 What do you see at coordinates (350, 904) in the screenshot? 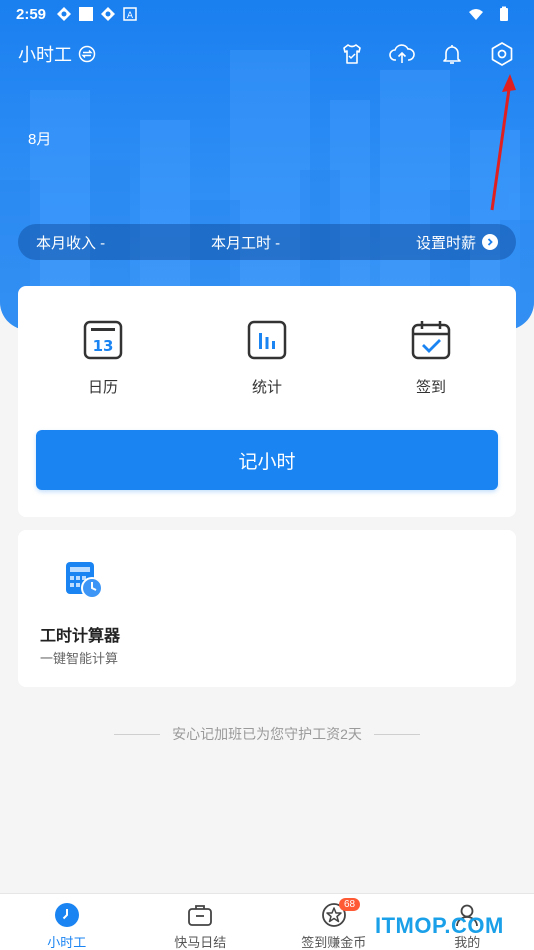
I see `coin-badge: 68` at bounding box center [350, 904].